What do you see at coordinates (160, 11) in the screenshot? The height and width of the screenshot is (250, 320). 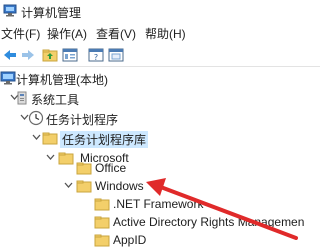 I see `title-bar: 计算机管理` at bounding box center [160, 11].